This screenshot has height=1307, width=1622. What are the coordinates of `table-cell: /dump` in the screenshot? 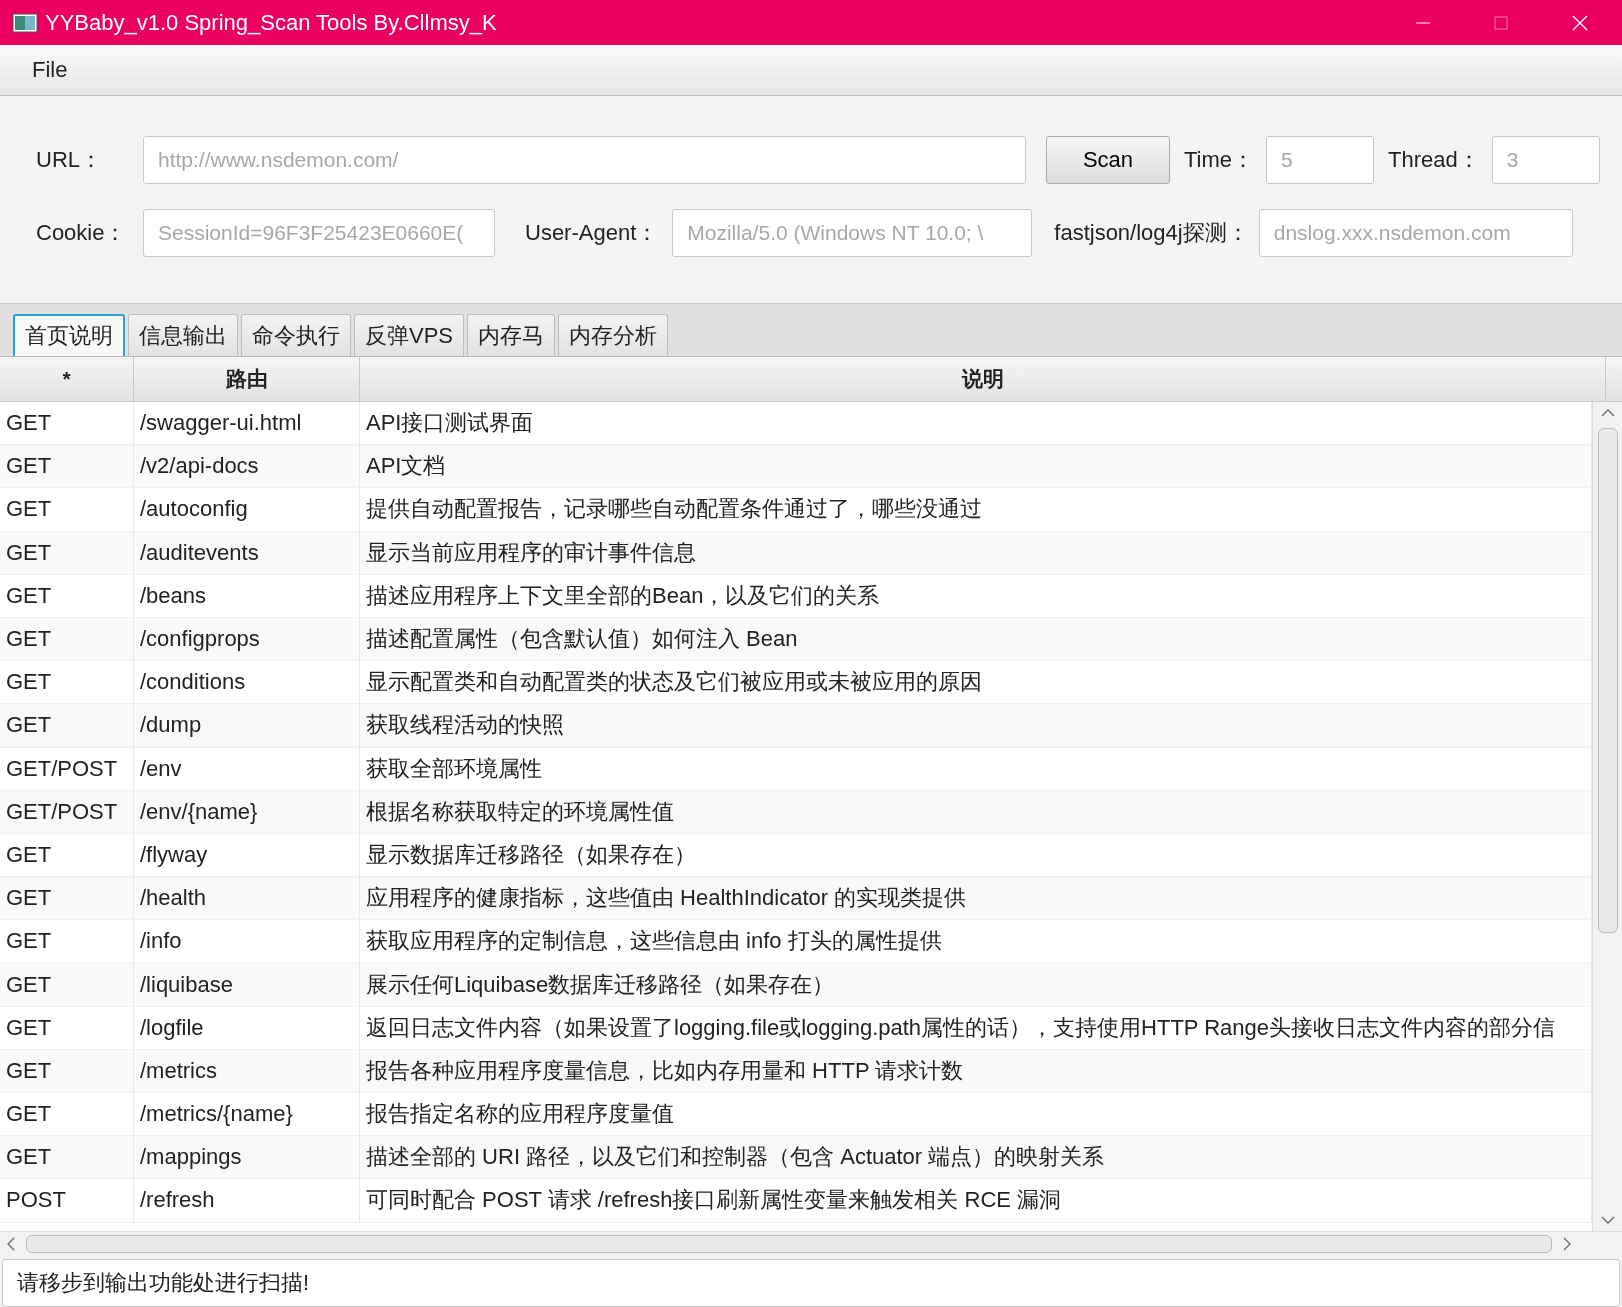 It's located at (247, 725).